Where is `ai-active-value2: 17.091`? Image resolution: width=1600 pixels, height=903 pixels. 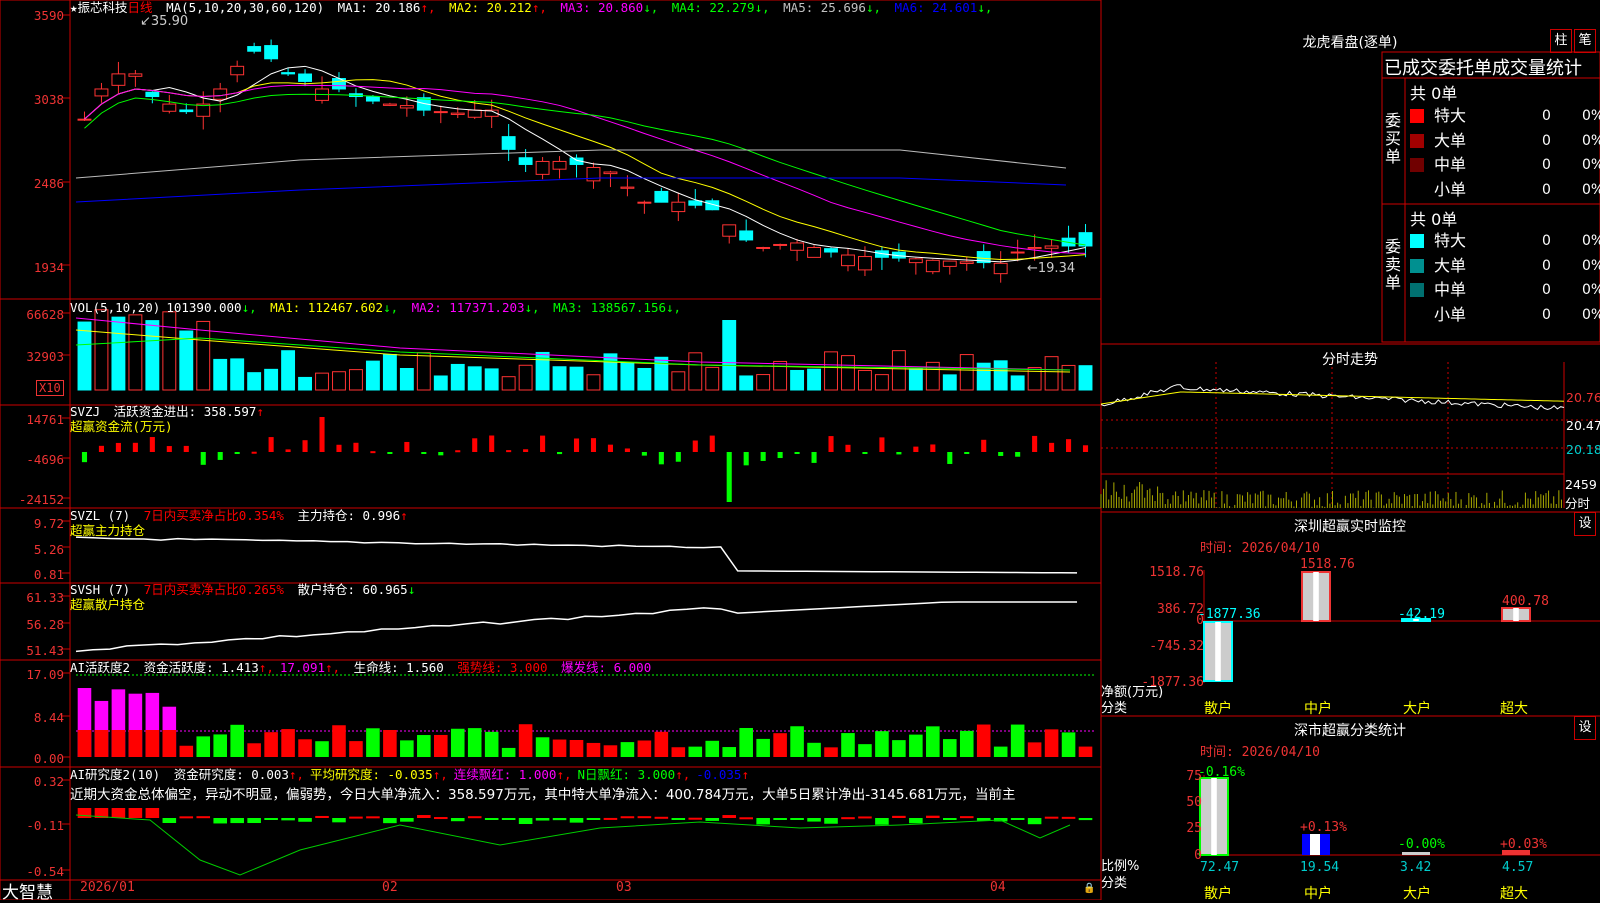 ai-active-value2: 17.091 is located at coordinates (302, 667).